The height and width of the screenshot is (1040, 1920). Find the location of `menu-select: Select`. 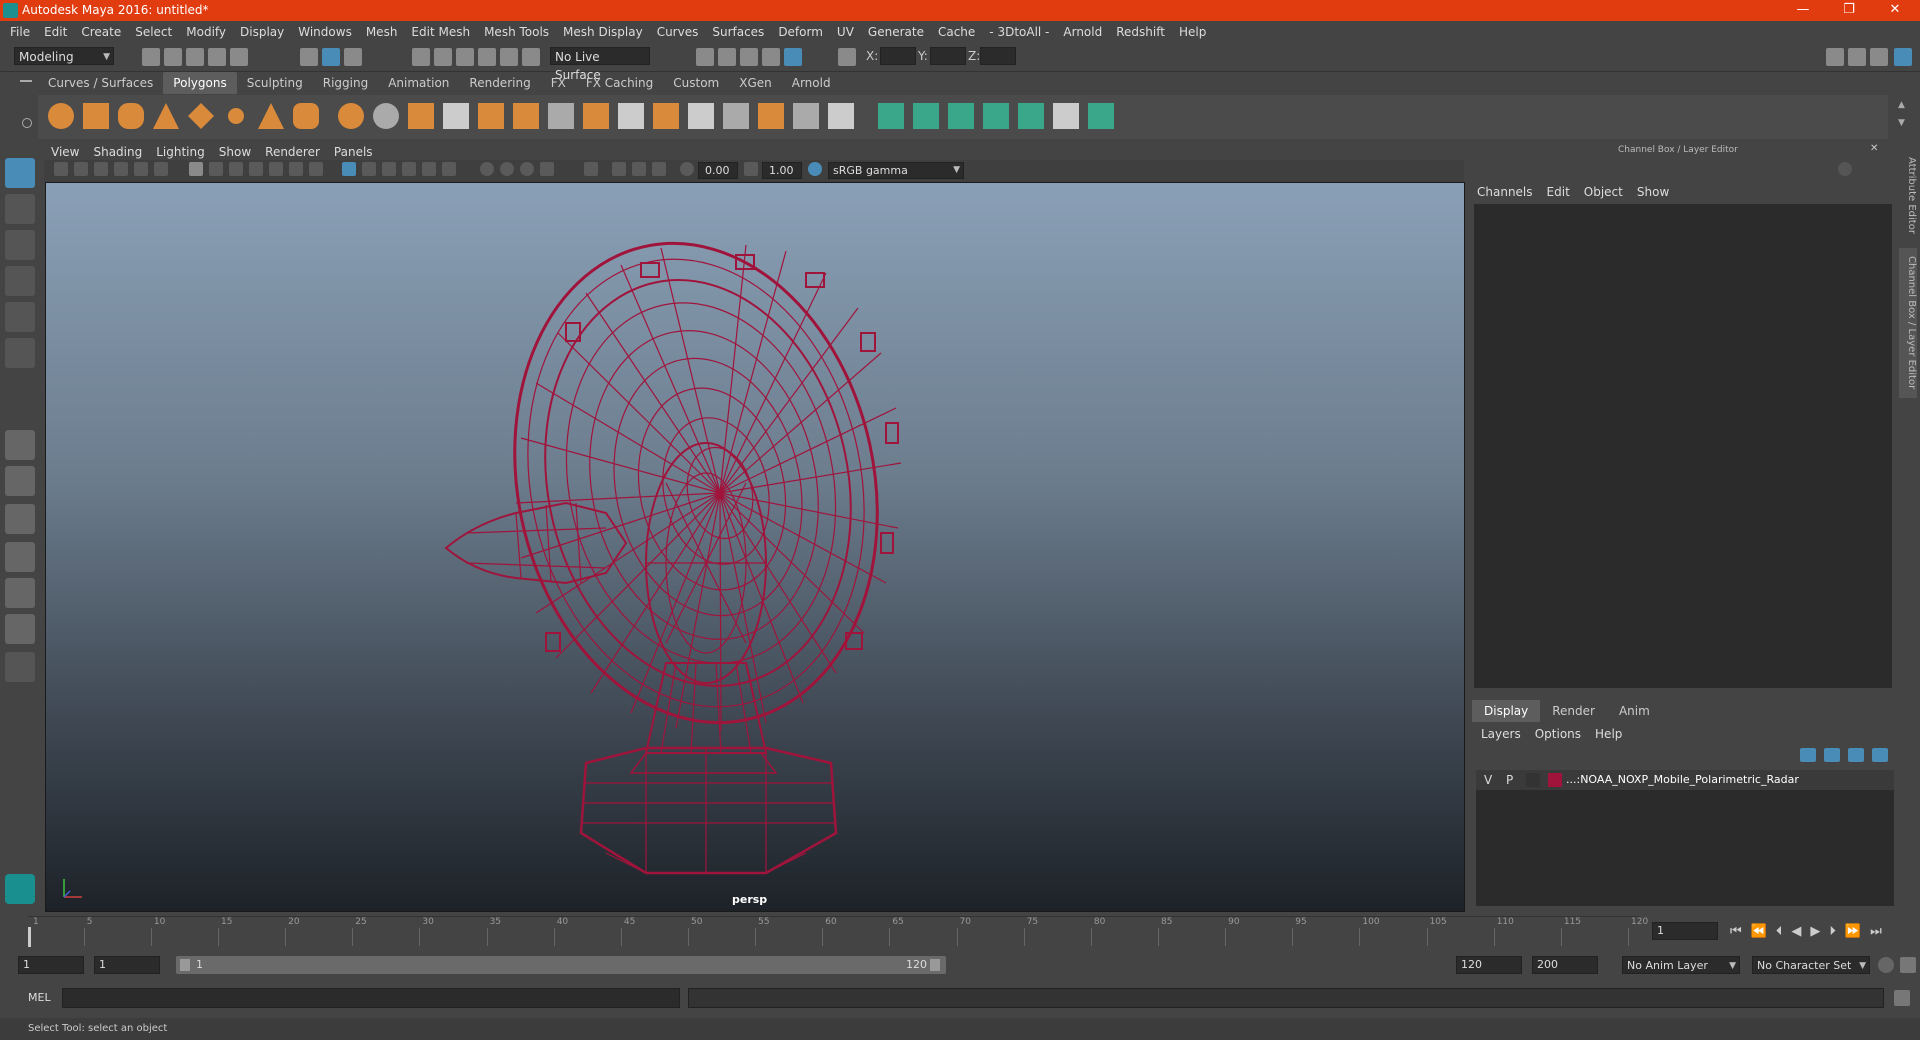

menu-select: Select is located at coordinates (153, 32).